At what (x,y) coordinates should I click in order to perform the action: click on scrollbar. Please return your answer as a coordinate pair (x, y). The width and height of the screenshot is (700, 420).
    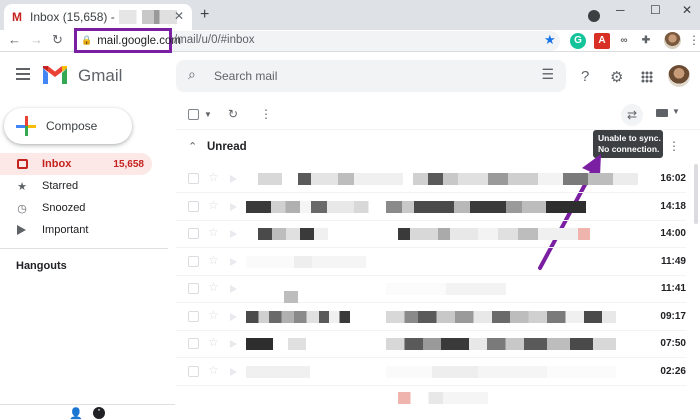
    Looking at the image, I should click on (696, 194).